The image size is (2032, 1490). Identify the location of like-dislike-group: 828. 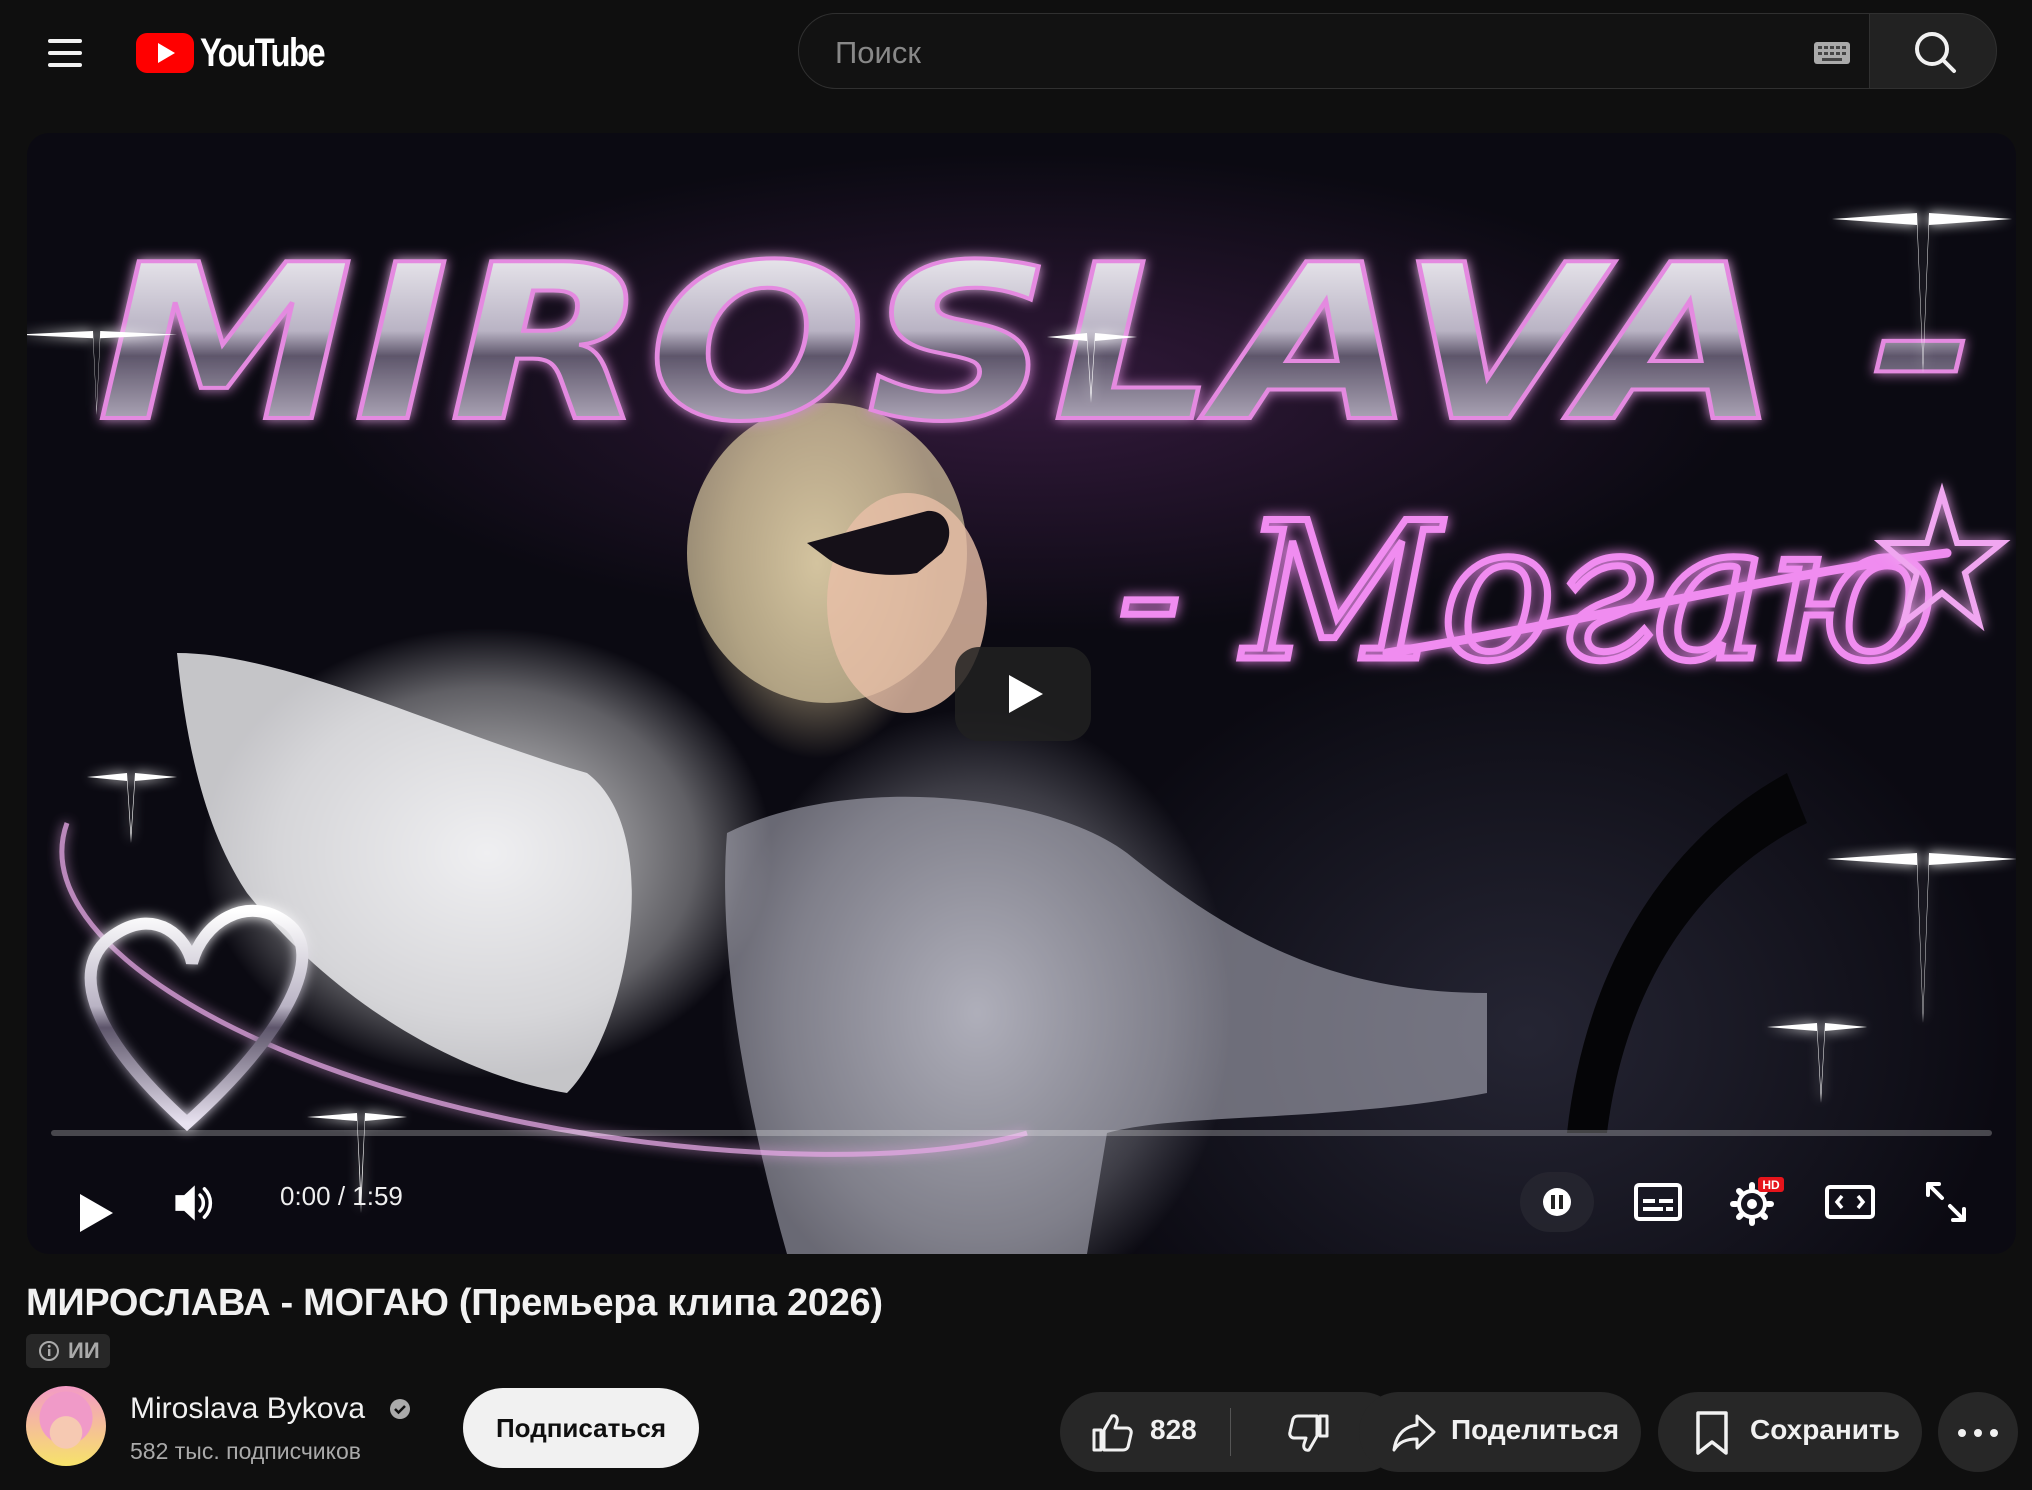
(1231, 1432).